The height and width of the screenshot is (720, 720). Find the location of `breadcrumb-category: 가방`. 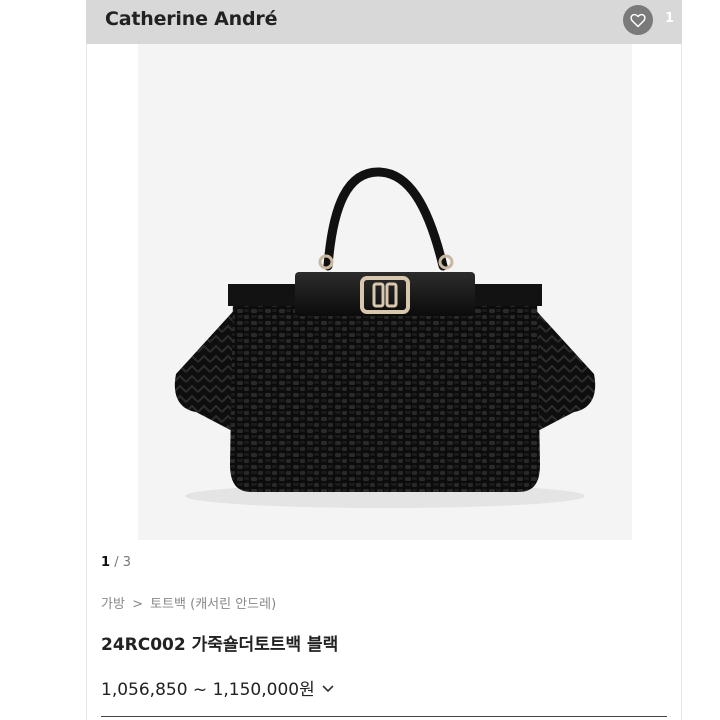

breadcrumb-category: 가방 is located at coordinates (113, 602).